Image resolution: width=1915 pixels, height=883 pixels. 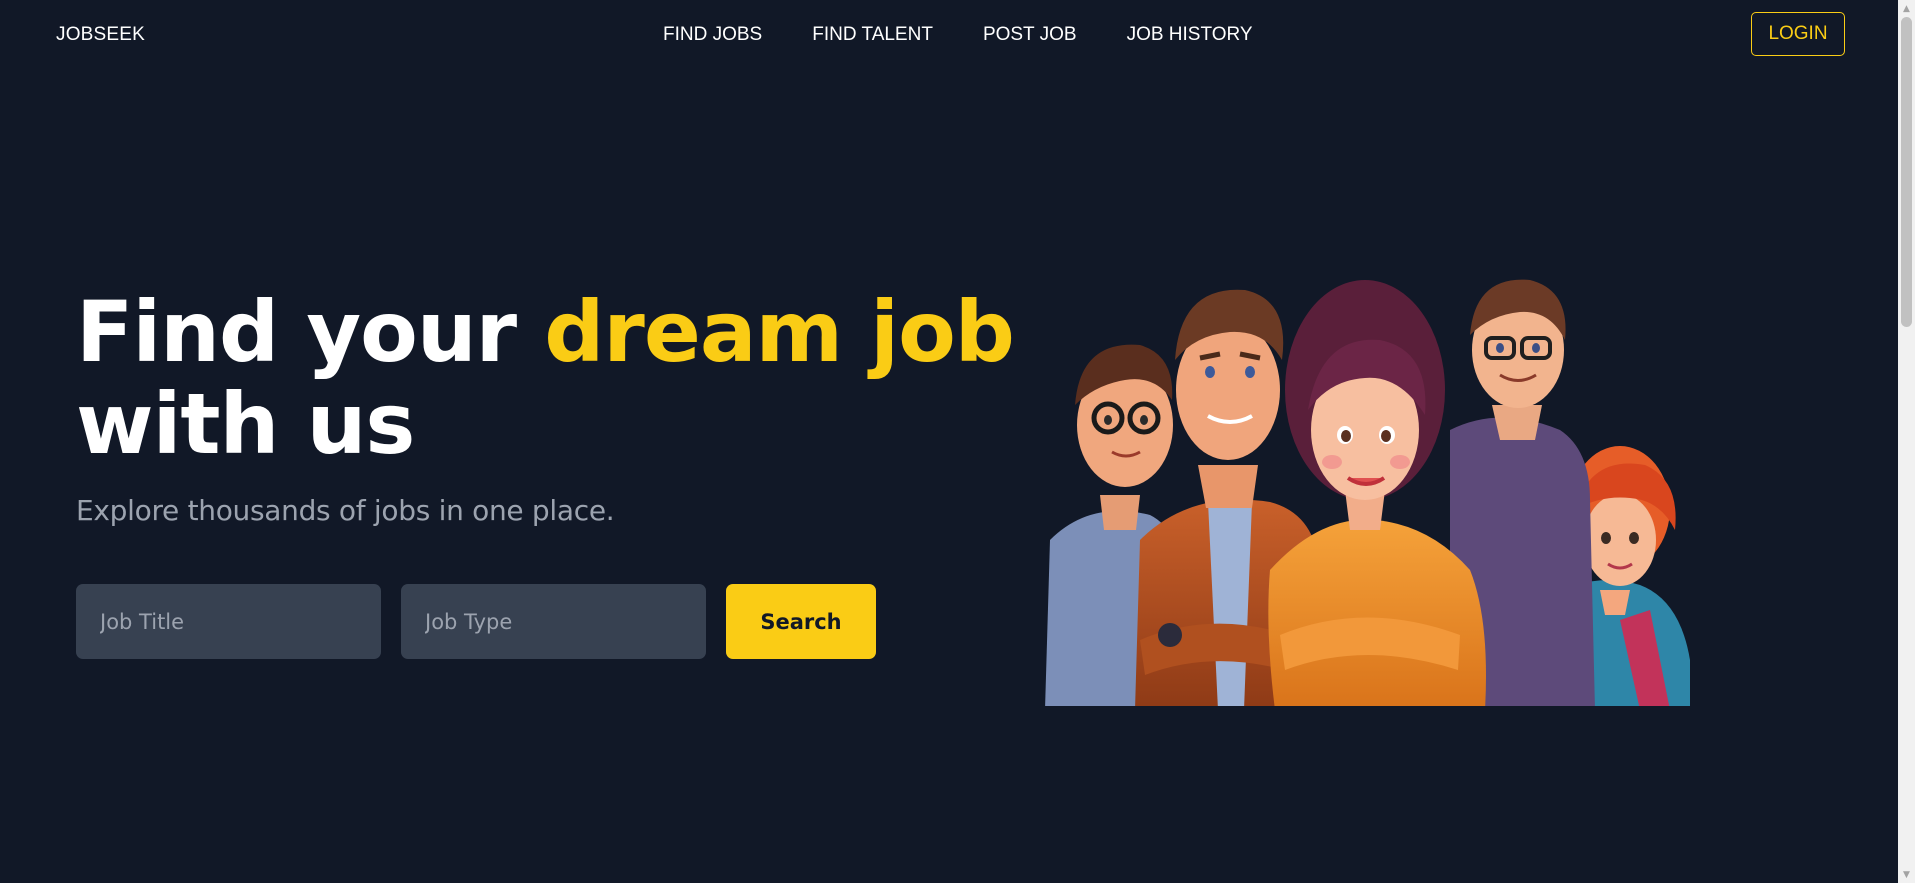 I want to click on hero-title: Find your dream job with us, so click(x=545, y=378).